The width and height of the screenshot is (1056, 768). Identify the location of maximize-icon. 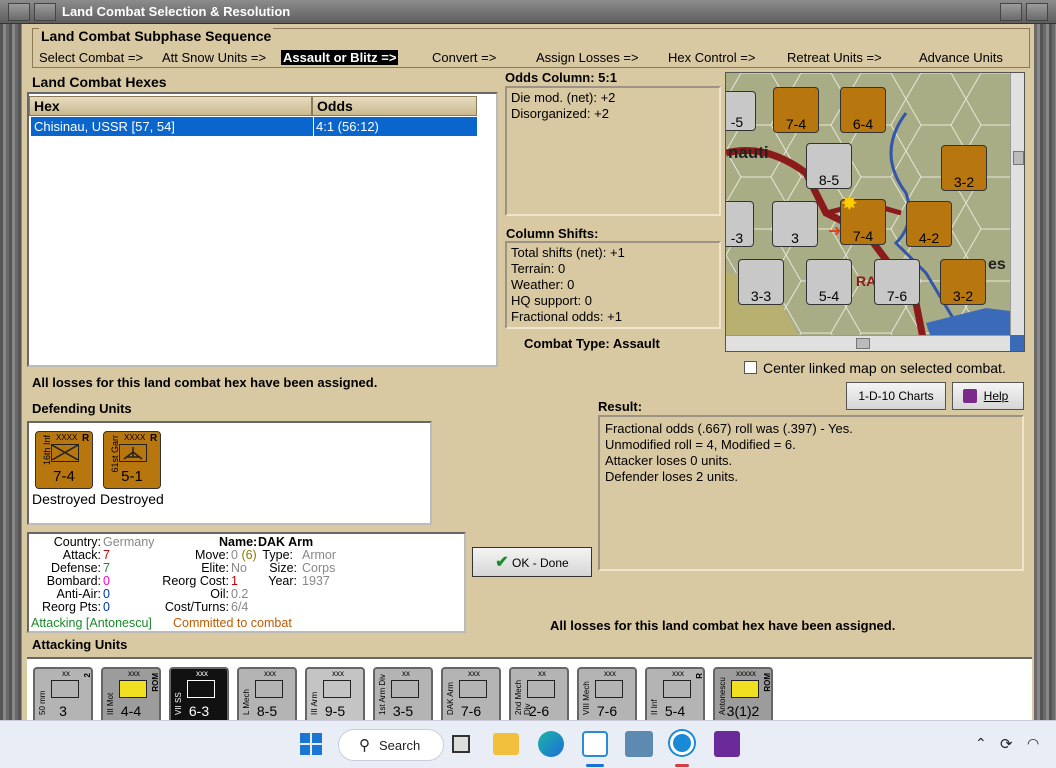
(1011, 12).